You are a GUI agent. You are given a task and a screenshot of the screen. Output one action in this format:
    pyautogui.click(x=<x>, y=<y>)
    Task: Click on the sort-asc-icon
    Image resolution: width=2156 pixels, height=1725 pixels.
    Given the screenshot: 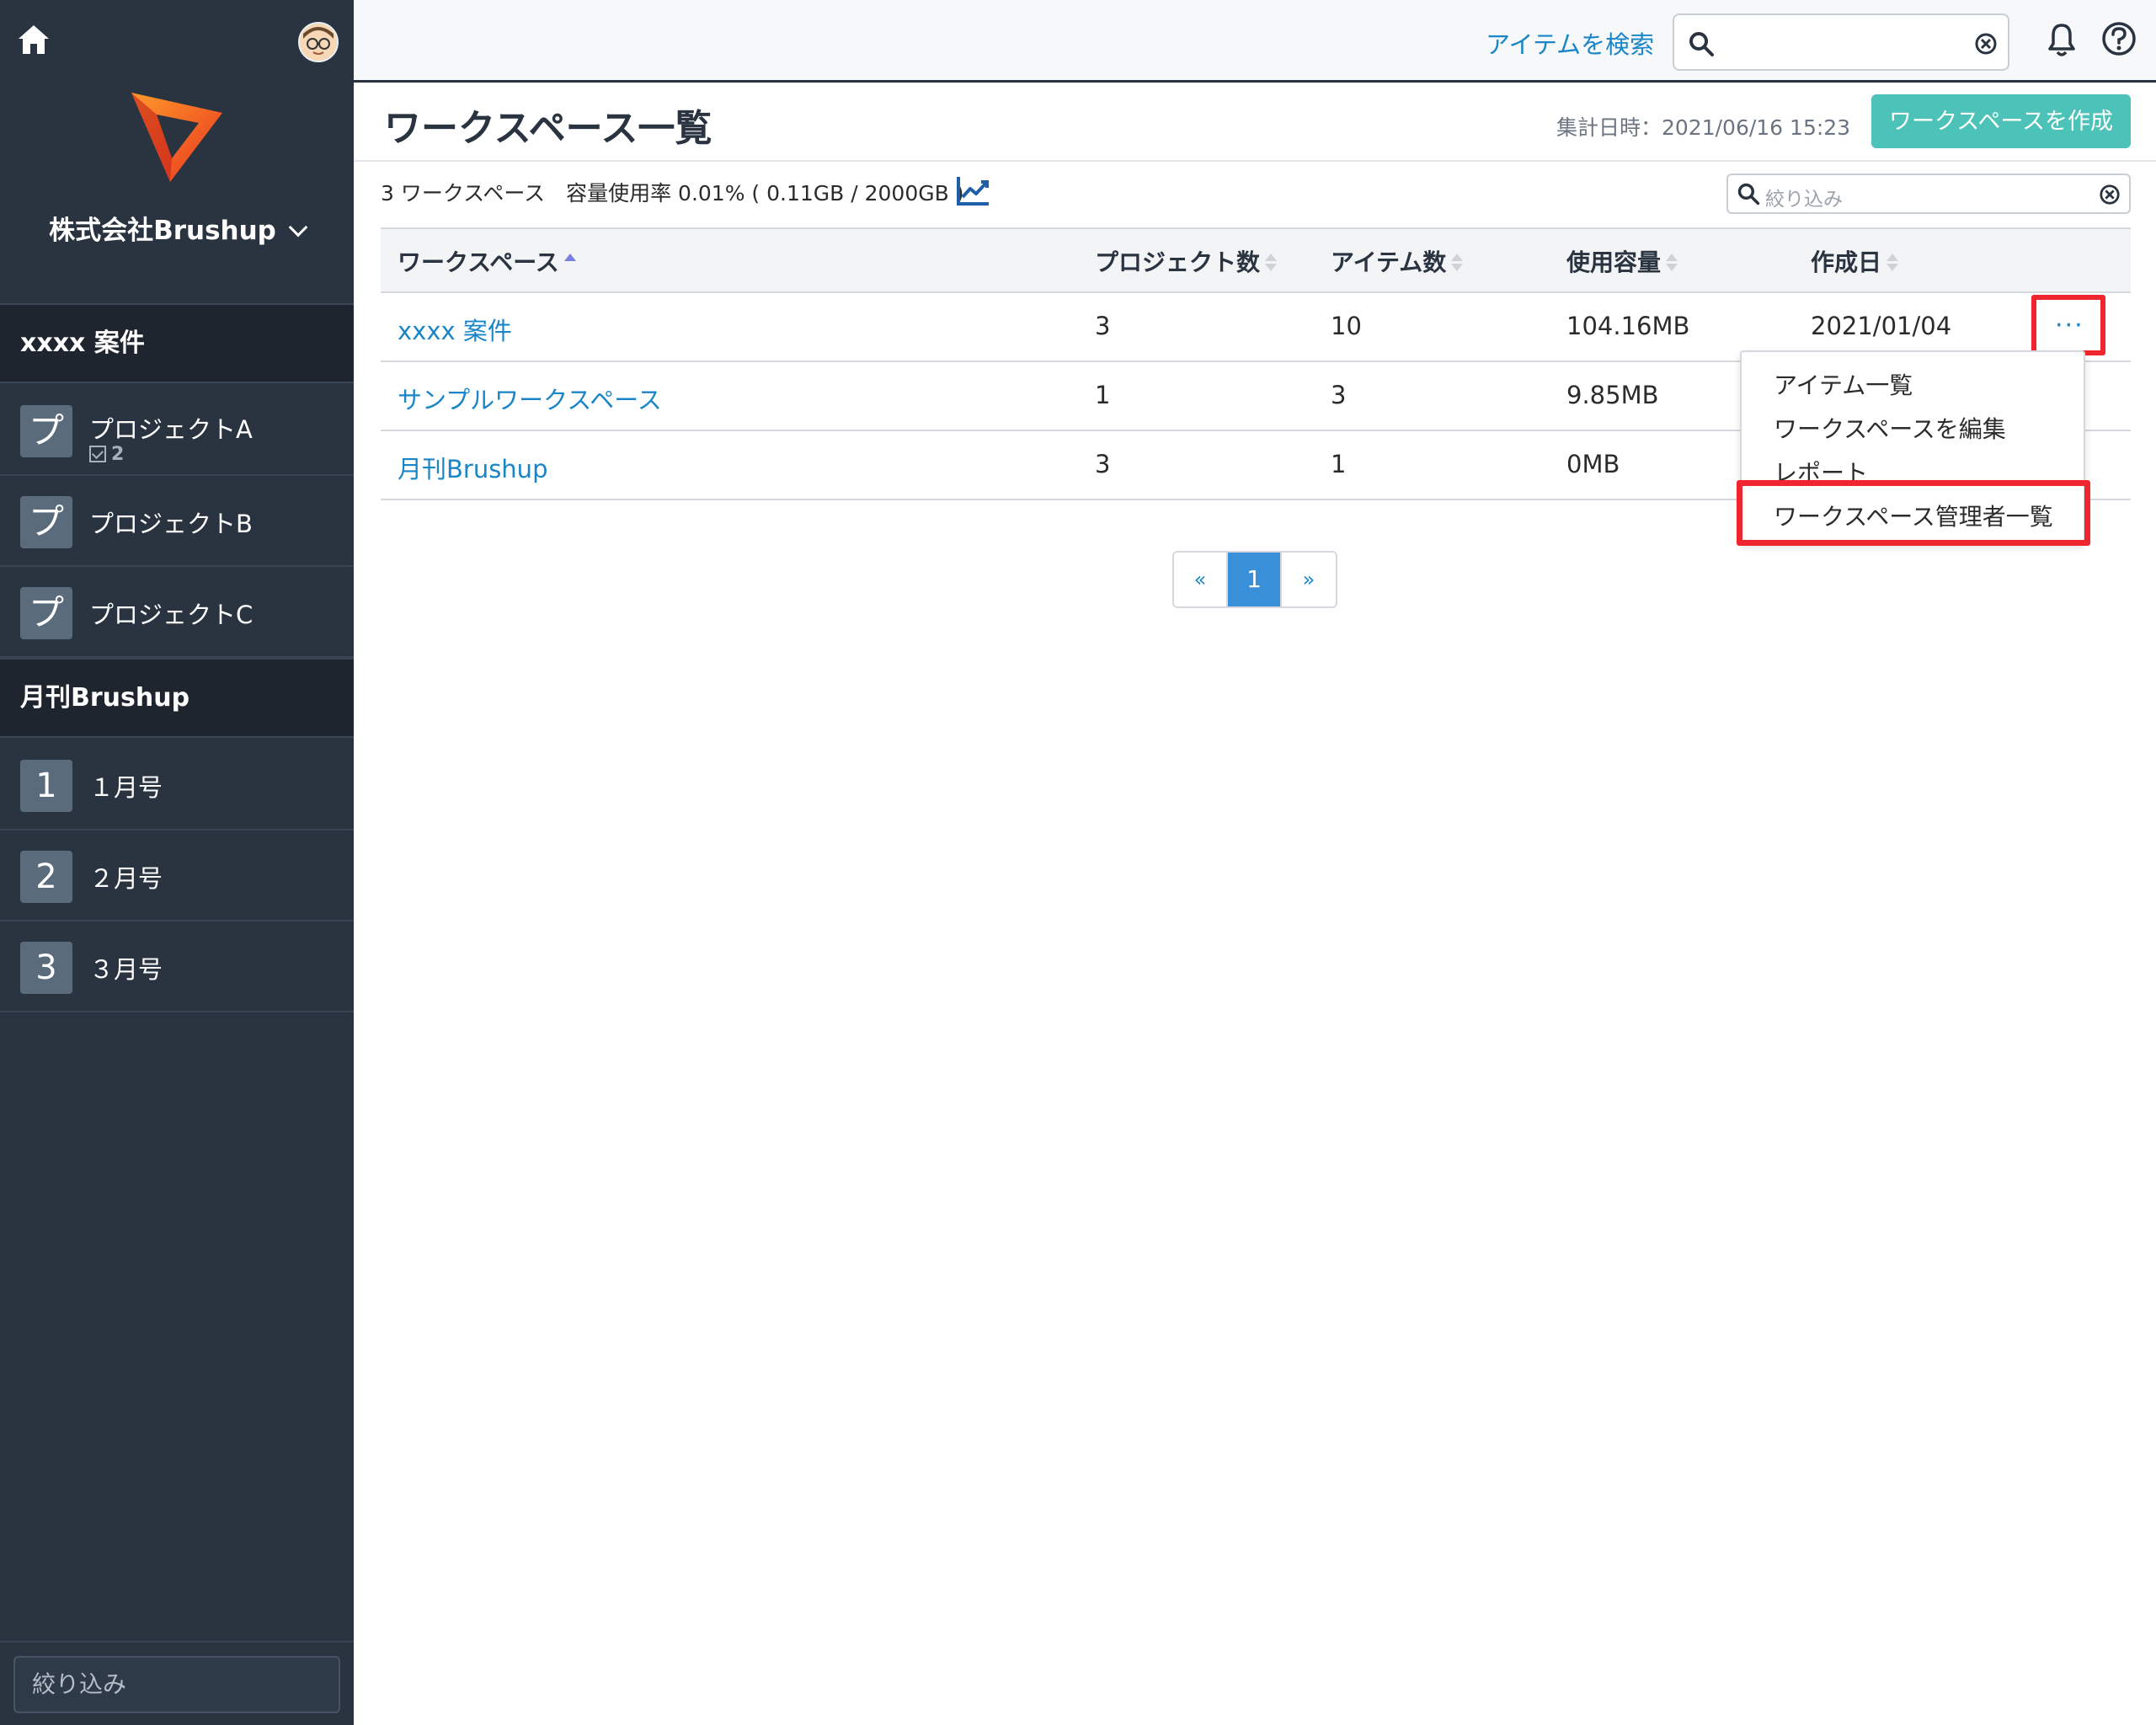 What is the action you would take?
    pyautogui.click(x=569, y=263)
    